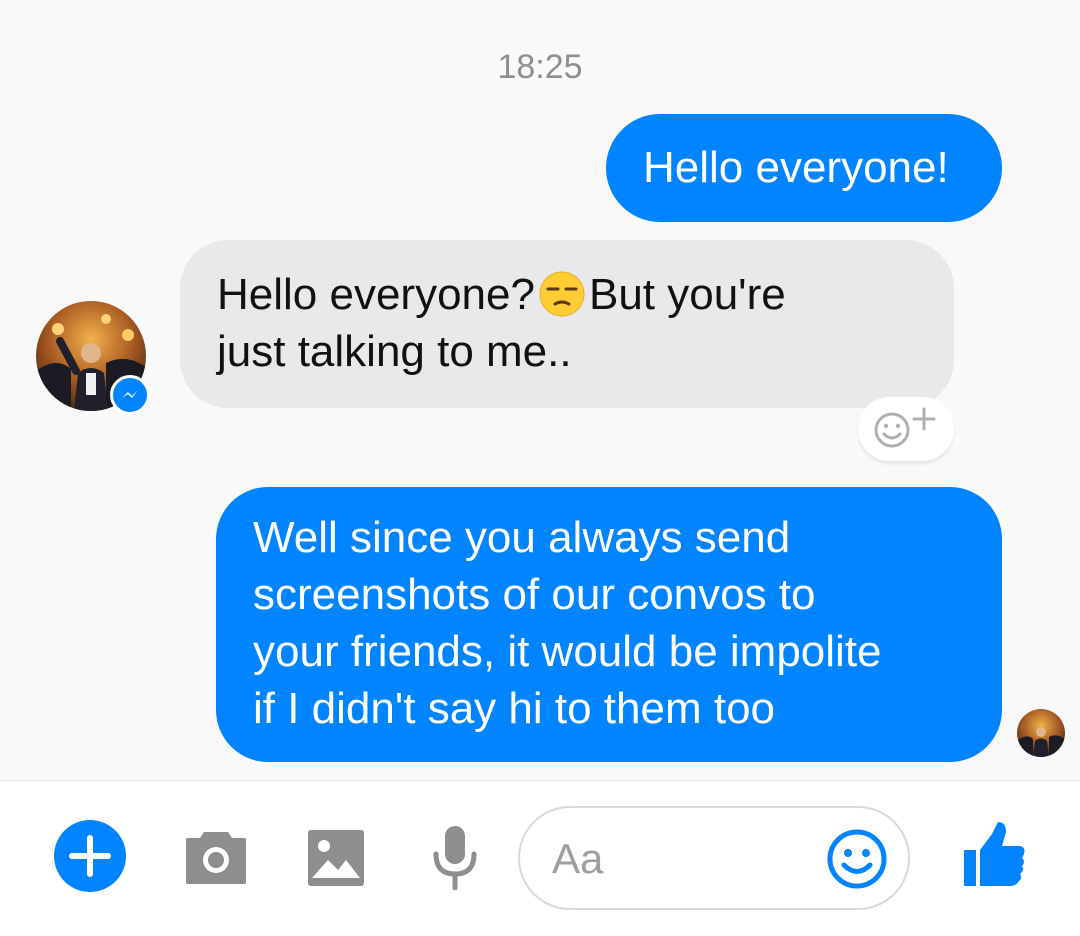 The width and height of the screenshot is (1080, 936). What do you see at coordinates (562, 294) in the screenshot?
I see `unamused-face-emoji` at bounding box center [562, 294].